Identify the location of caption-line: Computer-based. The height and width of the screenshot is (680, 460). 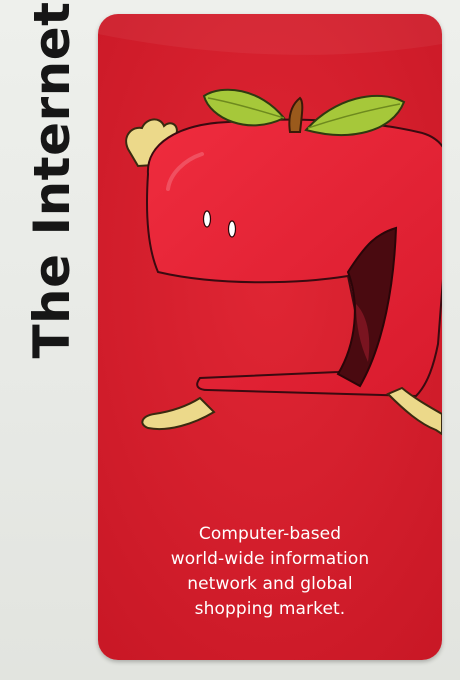
(270, 534).